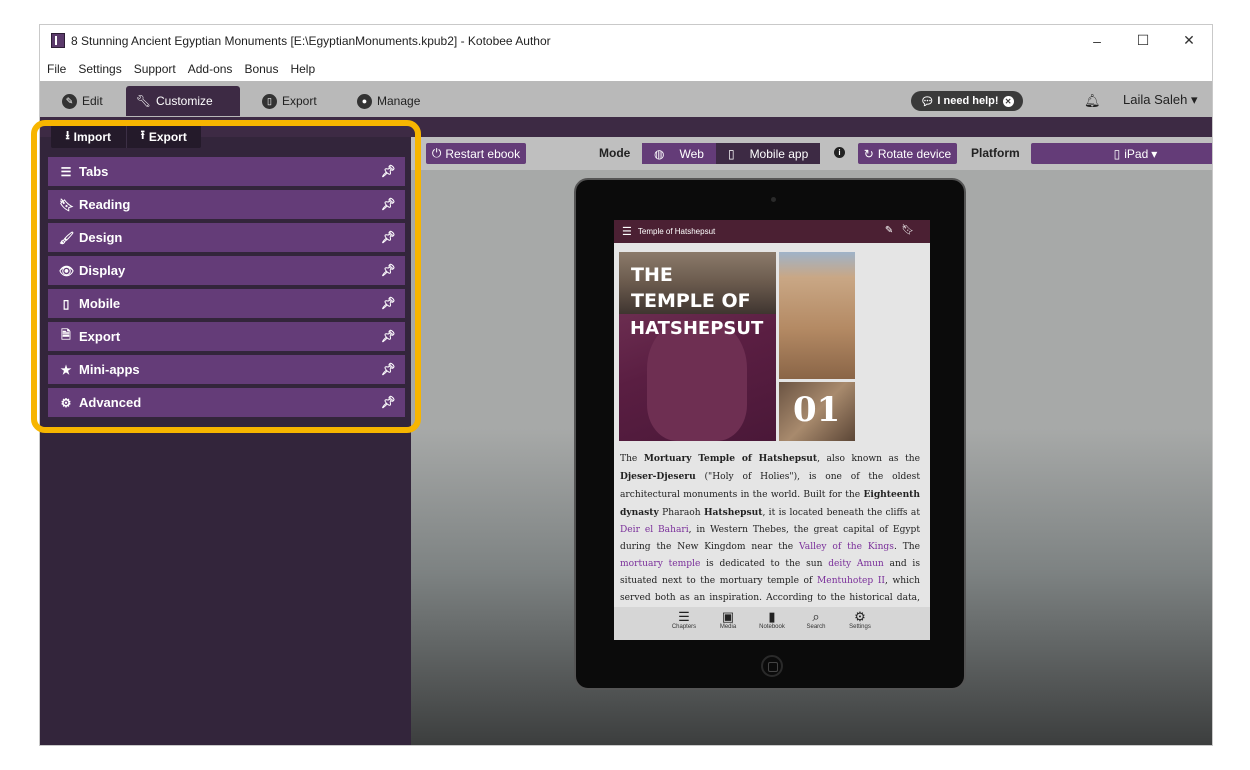  I want to click on footer-settings: ⚙︎ Settings, so click(860, 623).